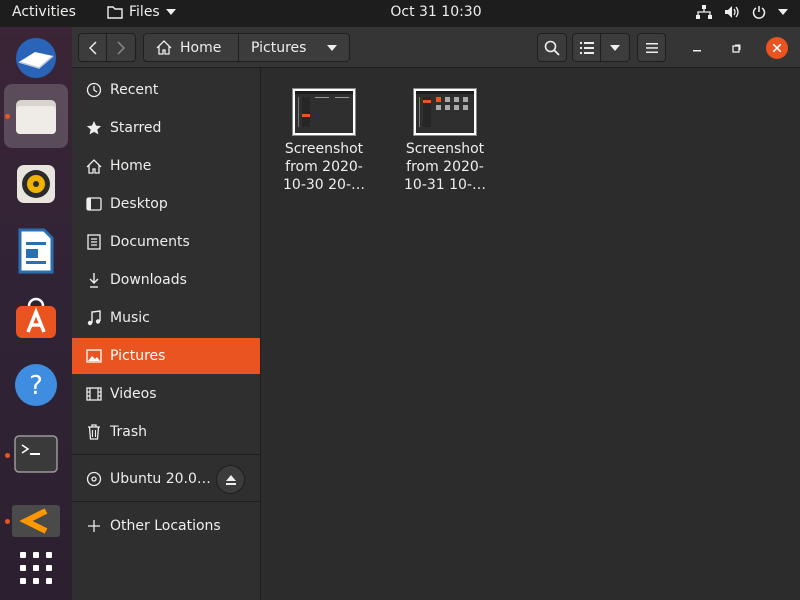 This screenshot has height=600, width=800. I want to click on close-button, so click(777, 48).